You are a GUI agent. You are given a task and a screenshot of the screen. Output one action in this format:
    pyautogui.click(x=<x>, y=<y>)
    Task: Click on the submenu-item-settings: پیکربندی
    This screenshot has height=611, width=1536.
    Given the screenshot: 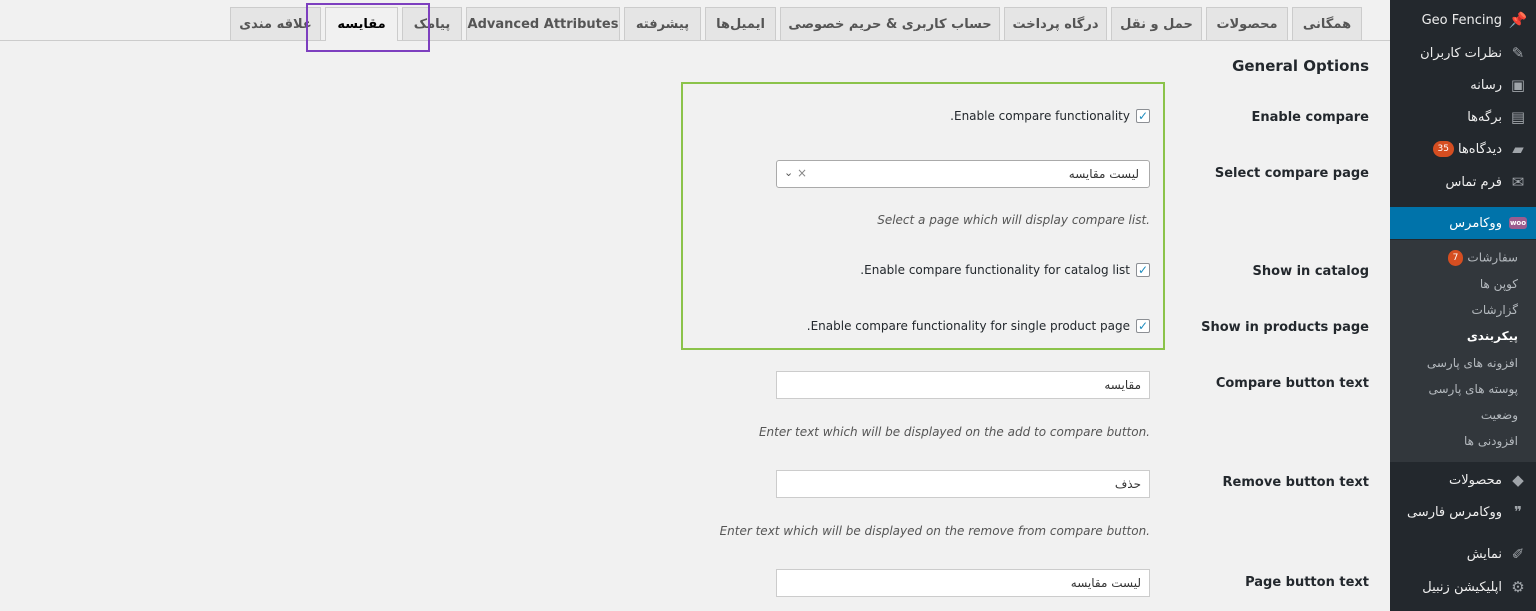 What is the action you would take?
    pyautogui.click(x=1492, y=336)
    